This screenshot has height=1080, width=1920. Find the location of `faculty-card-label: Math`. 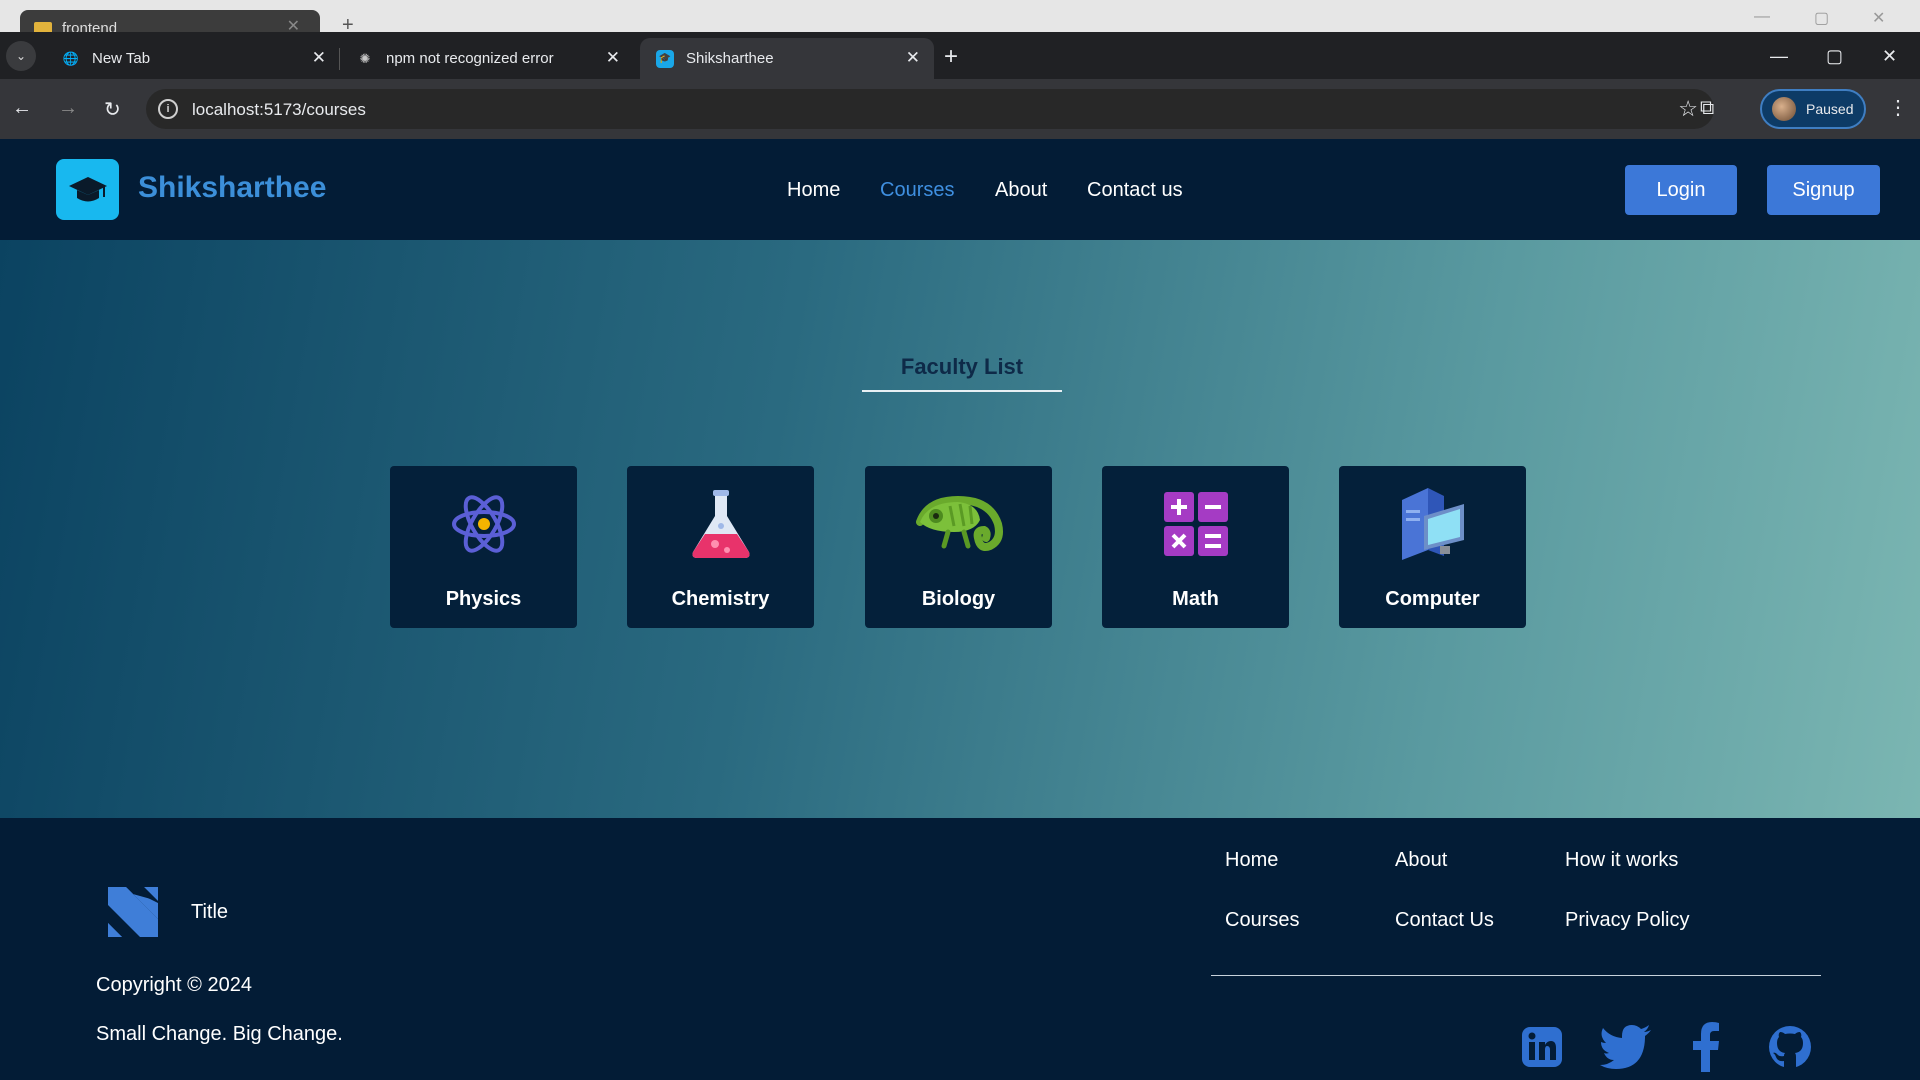

faculty-card-label: Math is located at coordinates (1195, 599).